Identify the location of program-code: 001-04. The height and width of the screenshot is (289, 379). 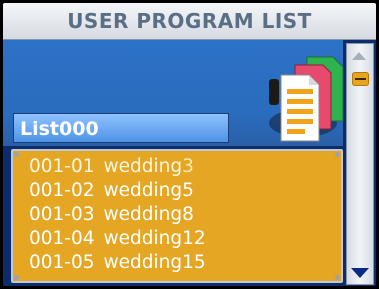
(62, 238).